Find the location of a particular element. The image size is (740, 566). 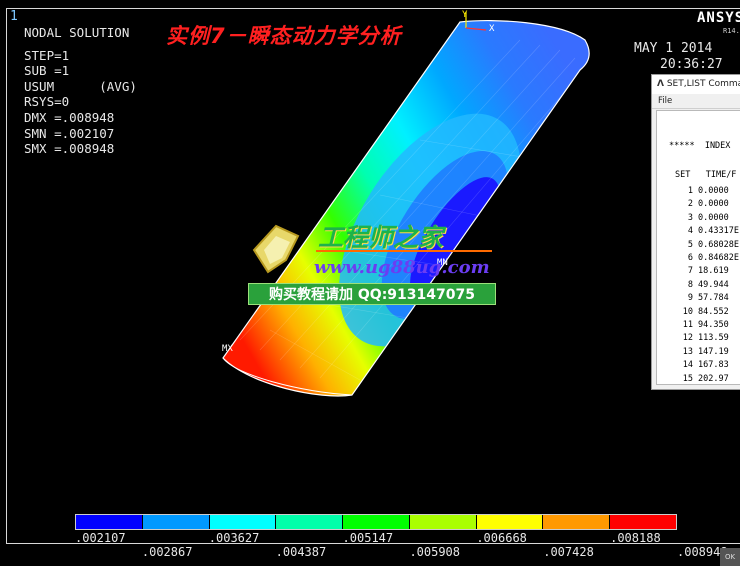

setlist-column-headers: SET TIME/F is located at coordinates (705, 175).